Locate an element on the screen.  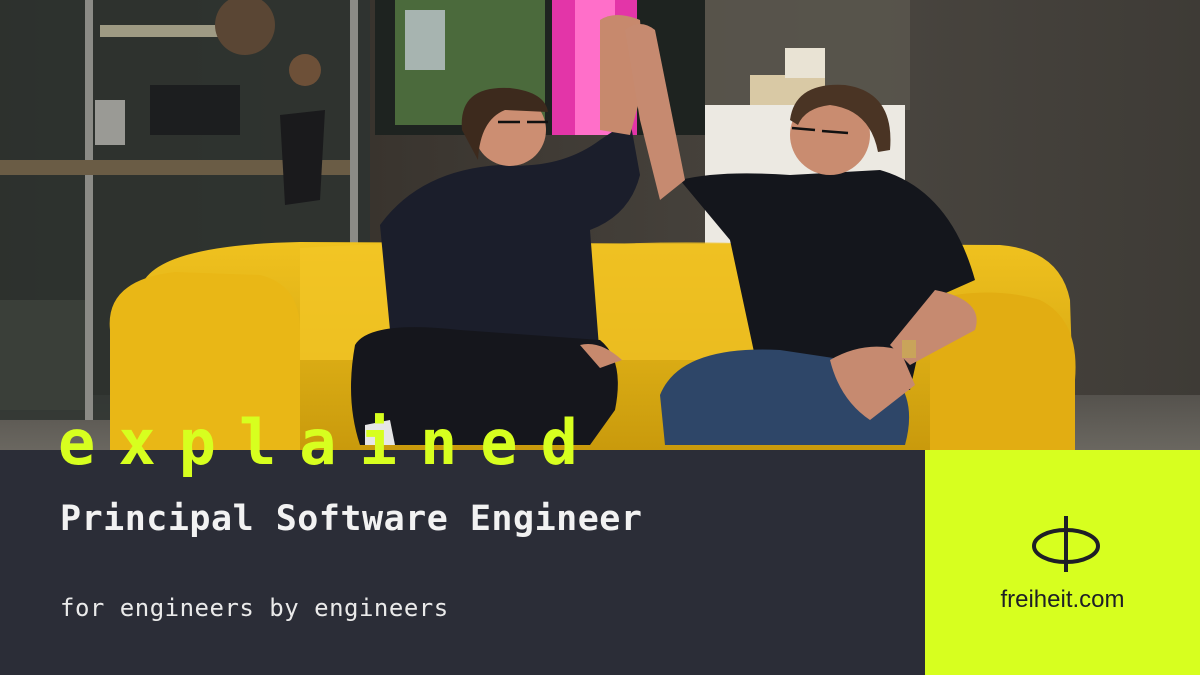
freiheit-logo-icon is located at coordinates (1066, 544).